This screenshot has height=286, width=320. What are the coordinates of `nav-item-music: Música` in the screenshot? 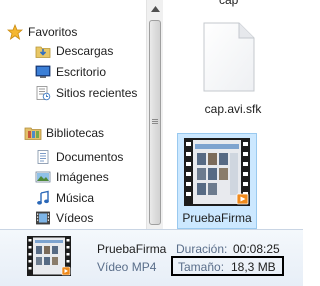 It's located at (73, 198).